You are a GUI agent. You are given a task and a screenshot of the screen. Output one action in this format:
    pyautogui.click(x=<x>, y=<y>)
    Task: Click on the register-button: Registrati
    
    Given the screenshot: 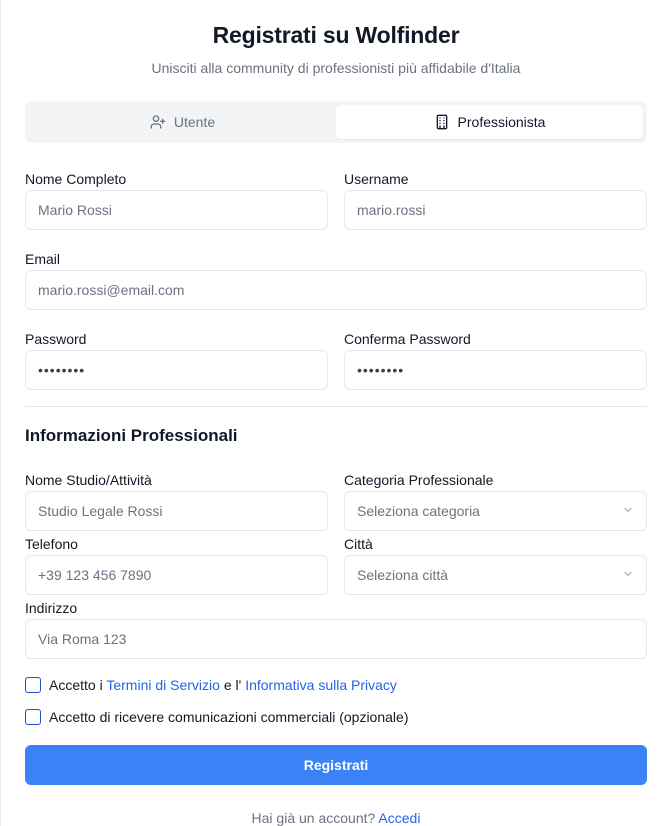 What is the action you would take?
    pyautogui.click(x=336, y=765)
    